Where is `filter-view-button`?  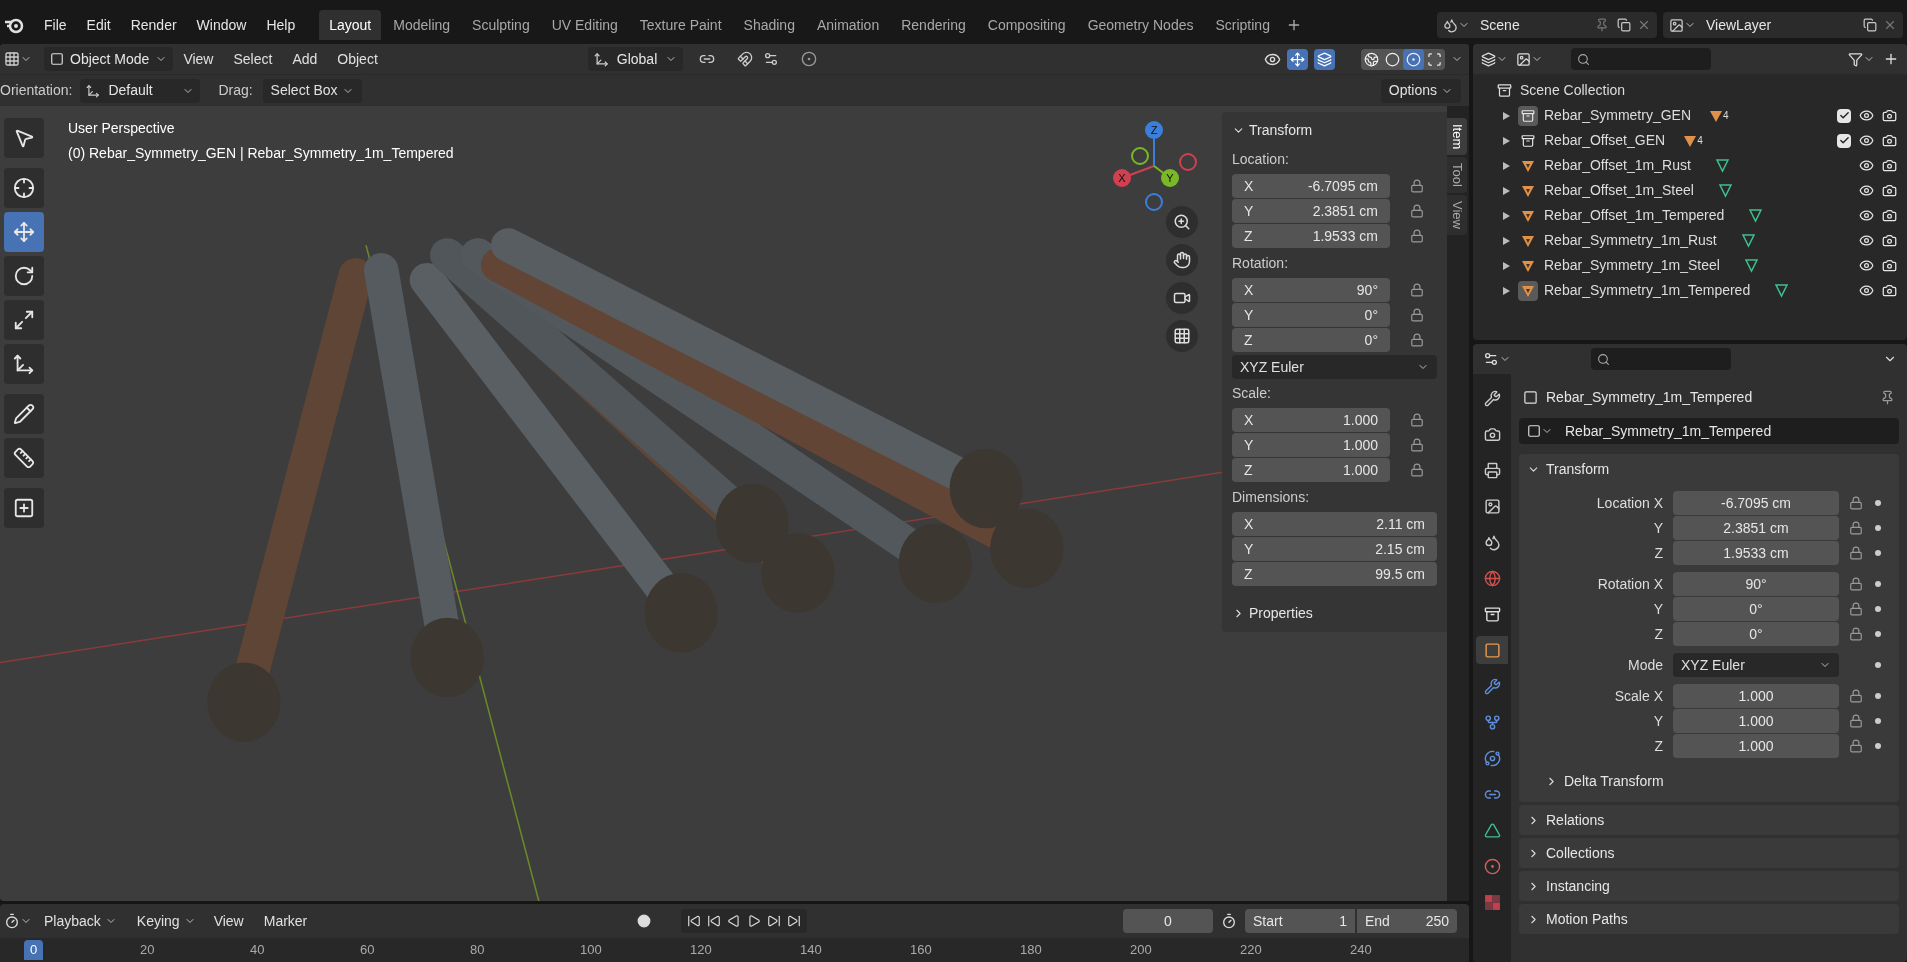 filter-view-button is located at coordinates (1529, 59).